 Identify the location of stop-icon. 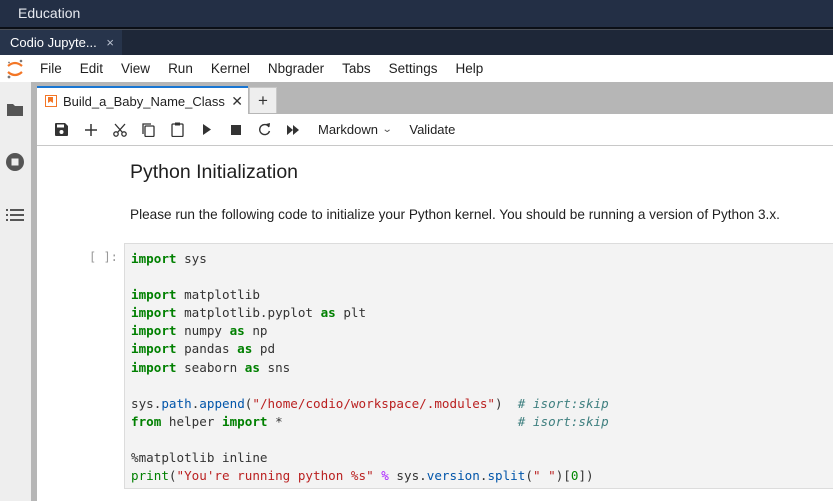
(235, 129).